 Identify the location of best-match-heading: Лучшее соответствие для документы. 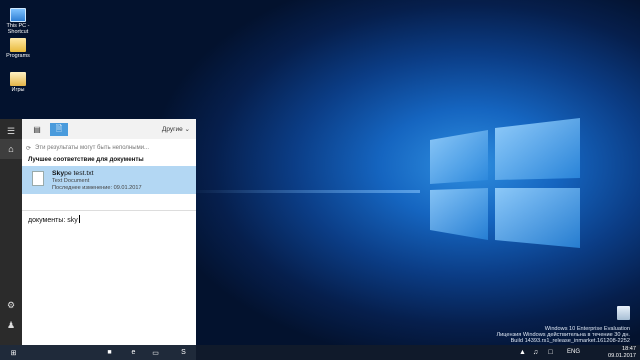
(86, 159).